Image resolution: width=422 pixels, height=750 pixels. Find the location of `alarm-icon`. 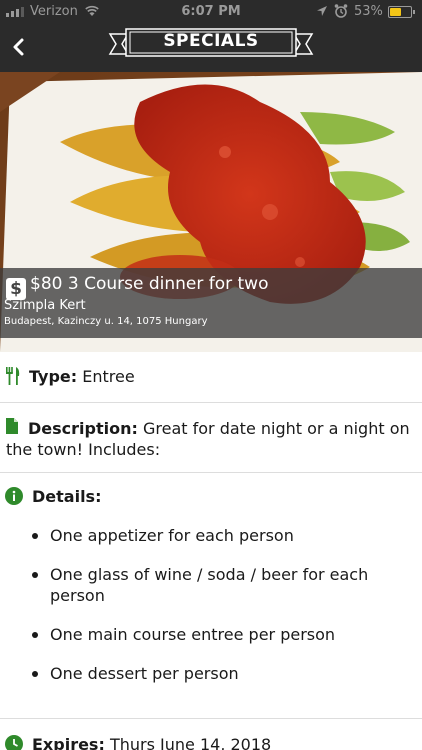

alarm-icon is located at coordinates (341, 11).